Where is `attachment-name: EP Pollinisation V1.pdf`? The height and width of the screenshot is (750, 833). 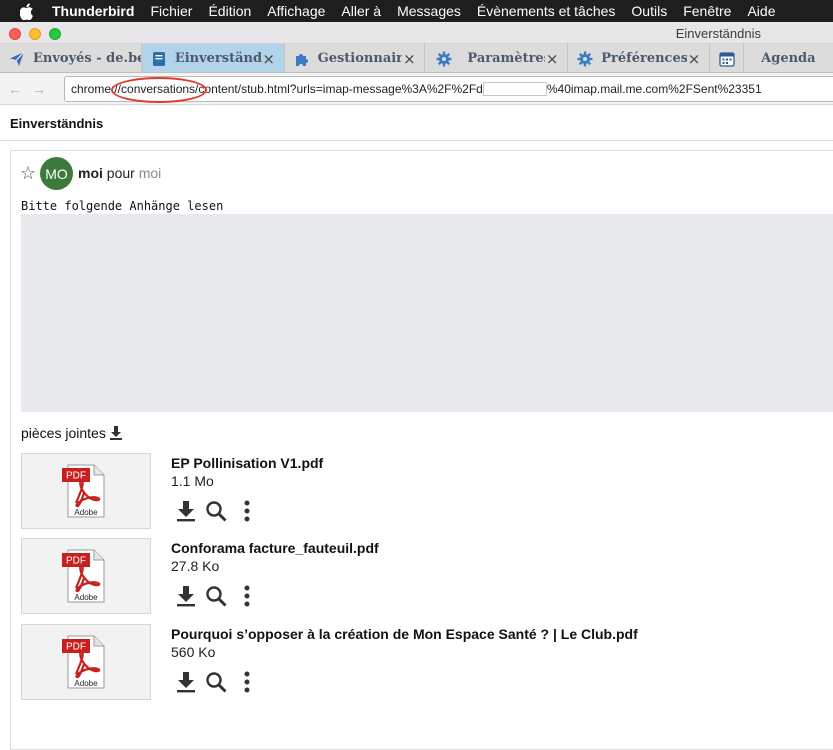
attachment-name: EP Pollinisation V1.pdf is located at coordinates (247, 463).